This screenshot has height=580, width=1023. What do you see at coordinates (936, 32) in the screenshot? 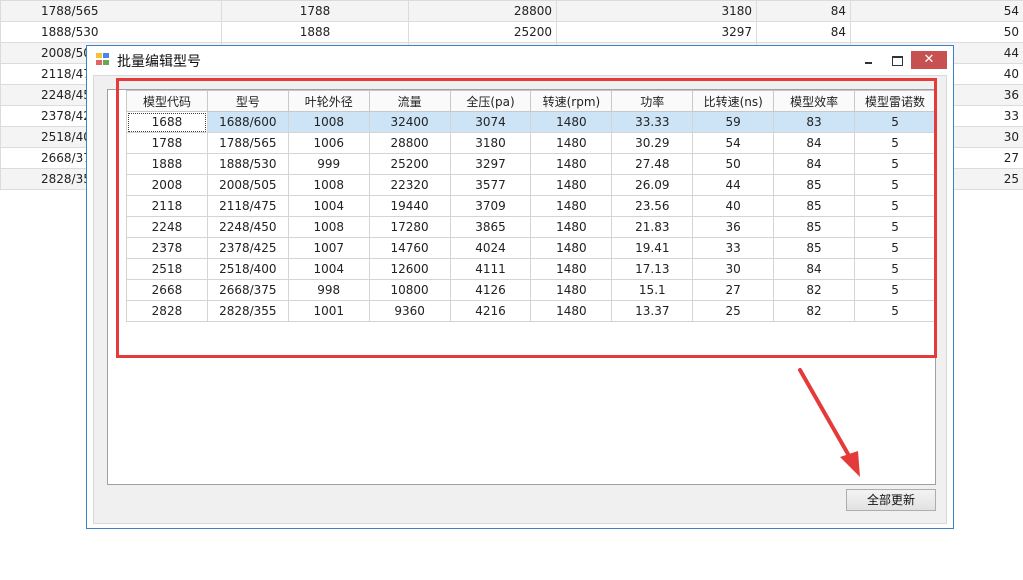
I see `background-cell: 50` at bounding box center [936, 32].